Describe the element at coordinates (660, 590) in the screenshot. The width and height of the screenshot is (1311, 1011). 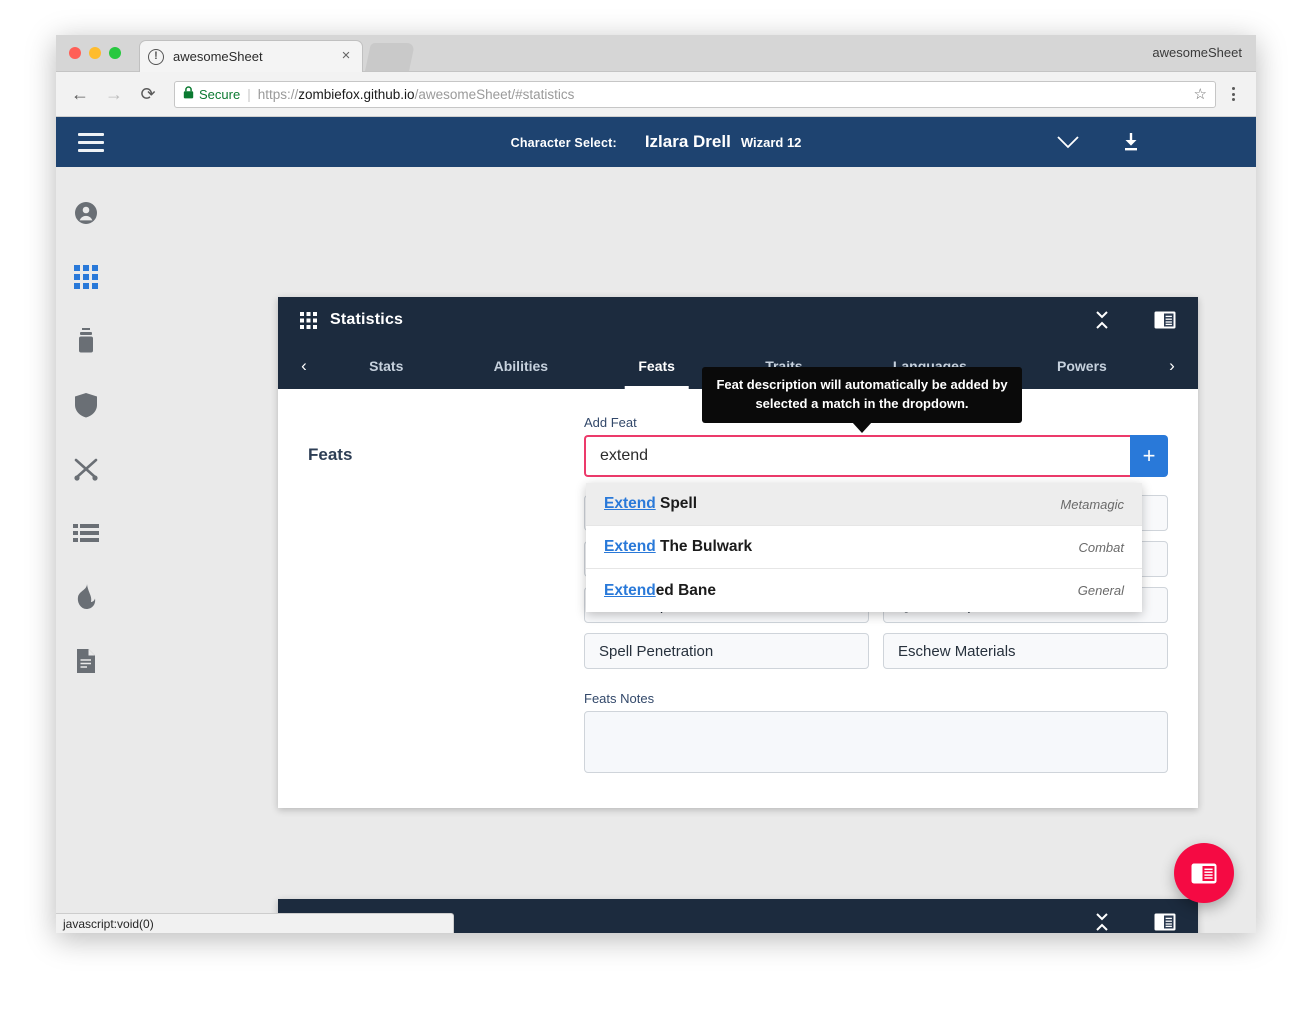
I see `autocomplete-option-name: Extended Bane` at that location.